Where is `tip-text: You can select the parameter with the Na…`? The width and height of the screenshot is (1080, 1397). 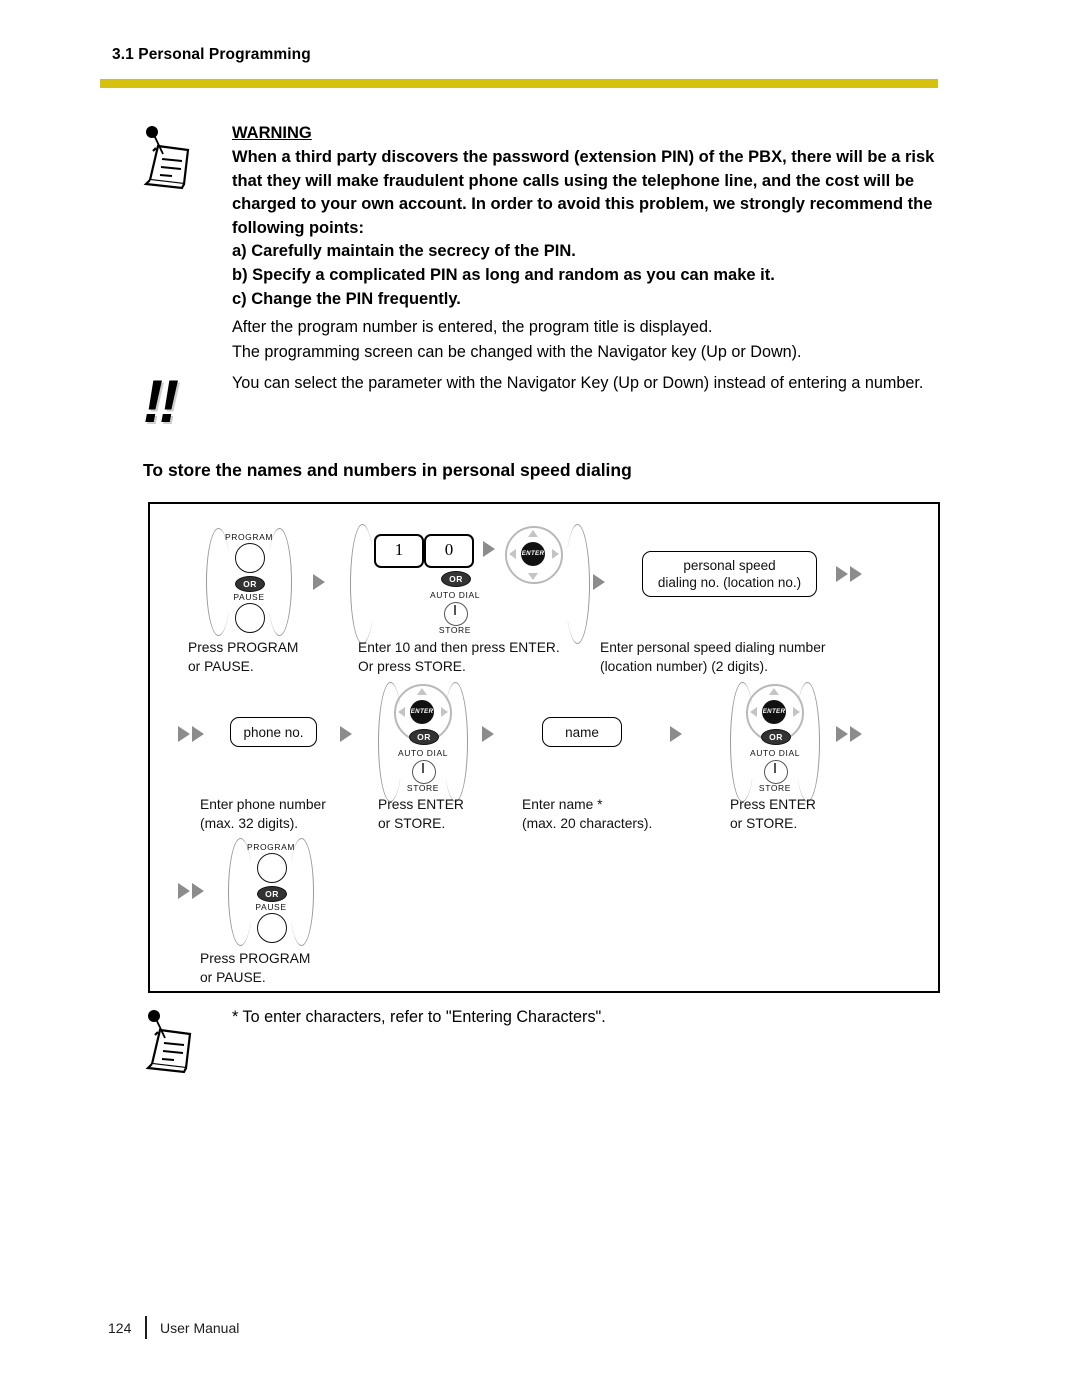 tip-text: You can select the parameter with the Na… is located at coordinates (578, 383).